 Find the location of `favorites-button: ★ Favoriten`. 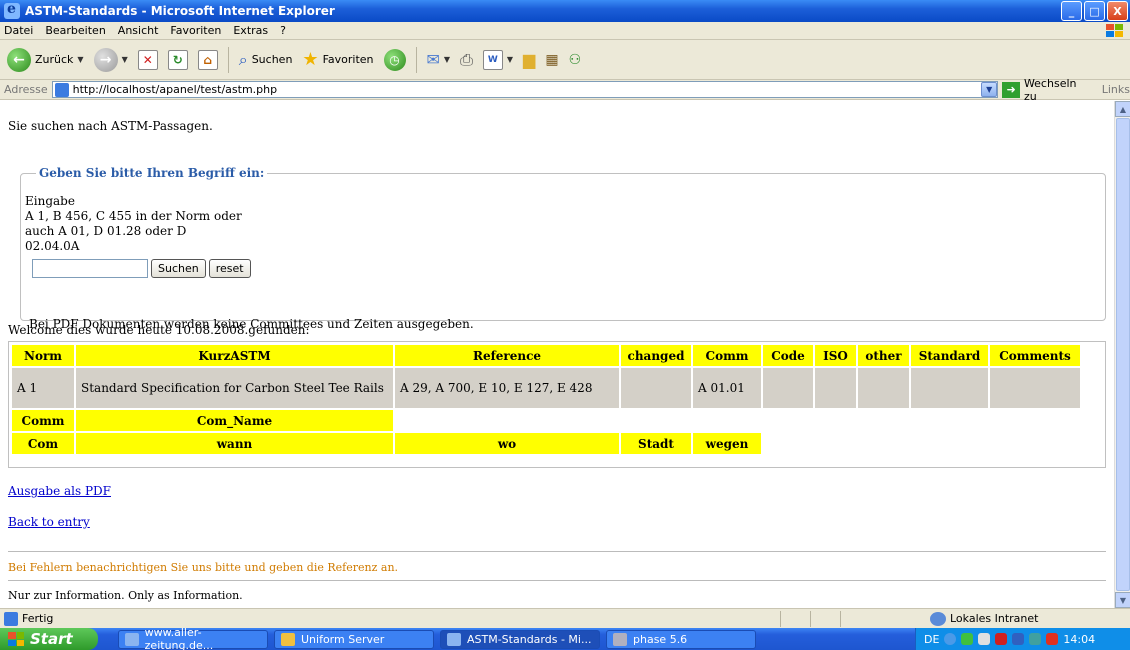

favorites-button: ★ Favoriten is located at coordinates (337, 60).